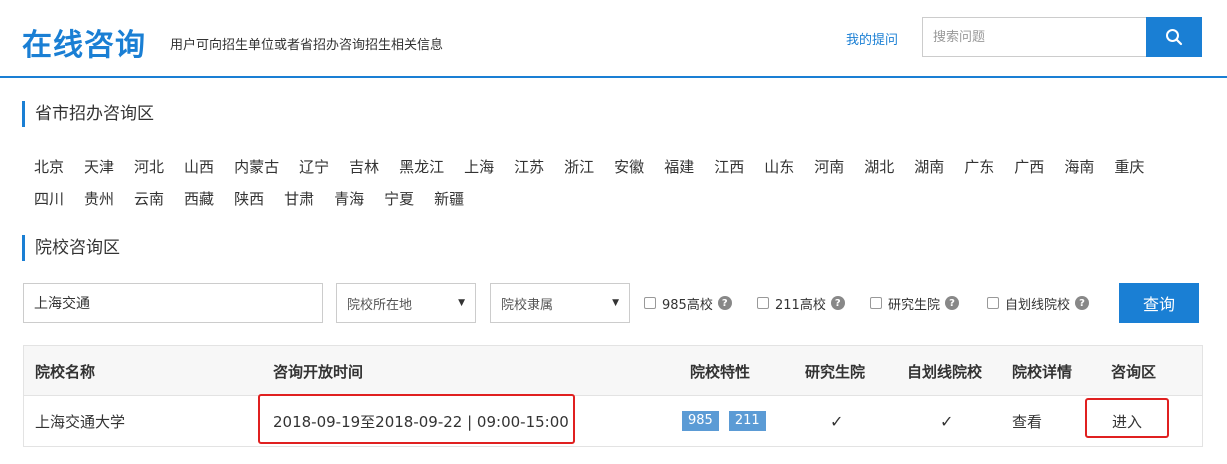 This screenshot has height=464, width=1227. I want to click on checkbox-211: 211高校 ?, so click(801, 303).